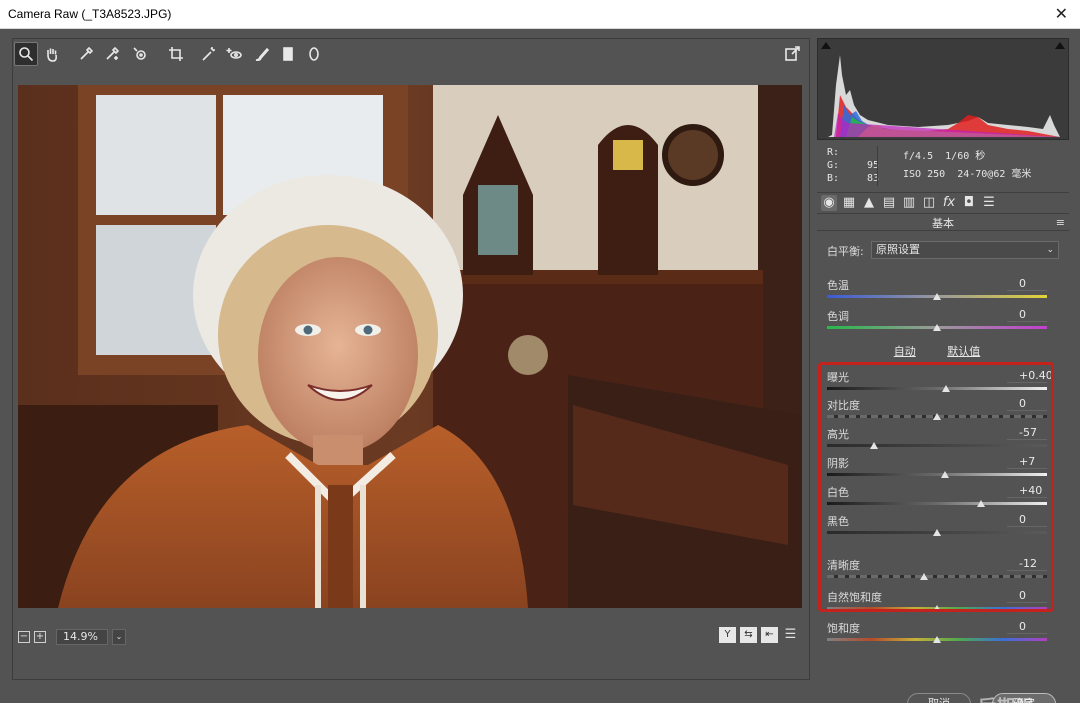  What do you see at coordinates (833, 165) in the screenshot?
I see `g-label: G:` at bounding box center [833, 165].